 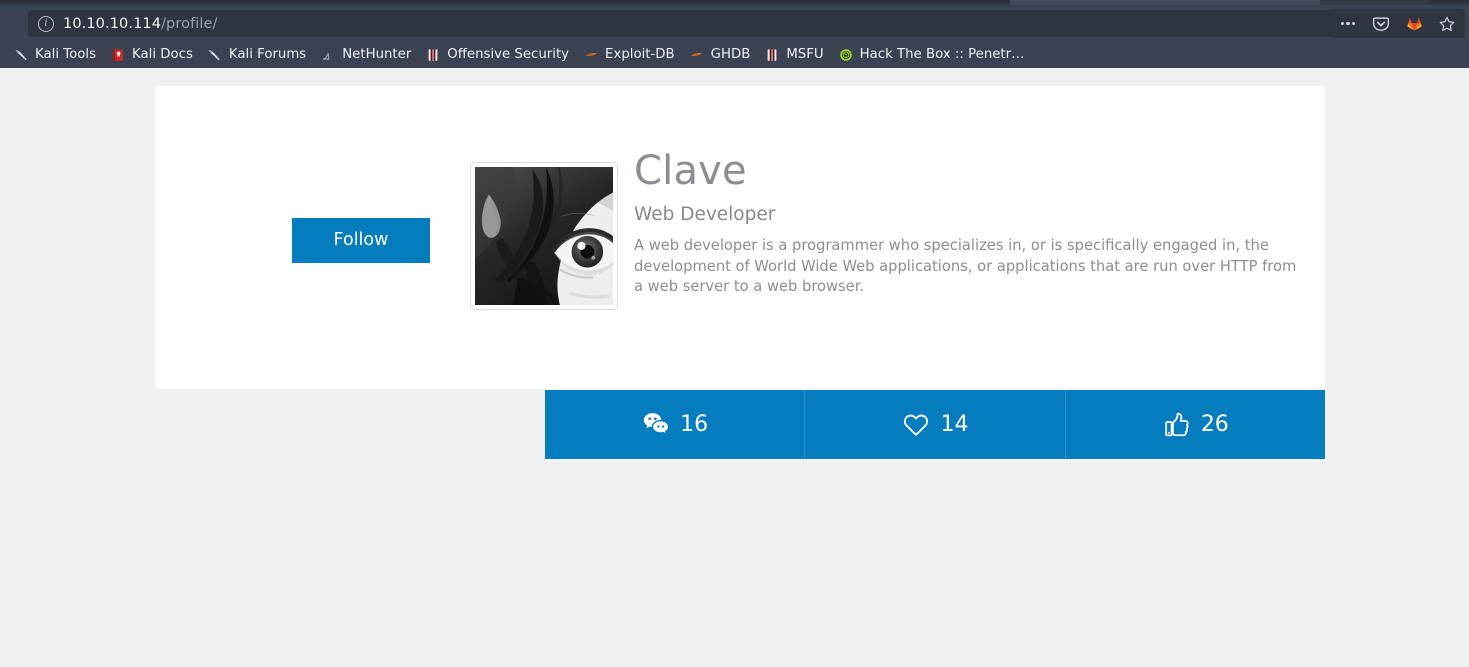 I want to click on bookmark-exploit-db: Exploit-DB, so click(x=629, y=55).